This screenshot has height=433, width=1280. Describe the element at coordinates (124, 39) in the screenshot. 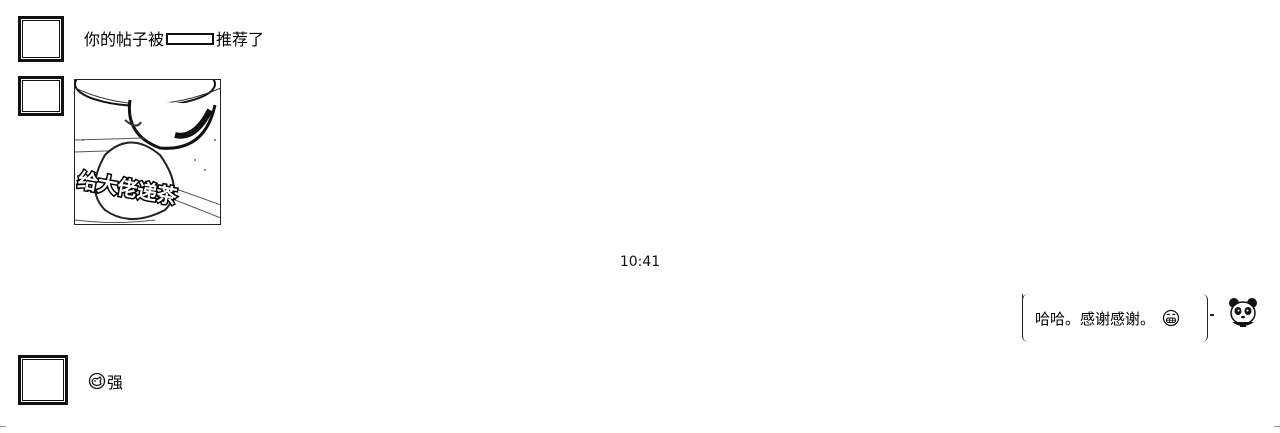

I see `message-text-before: 你的帖子被` at that location.